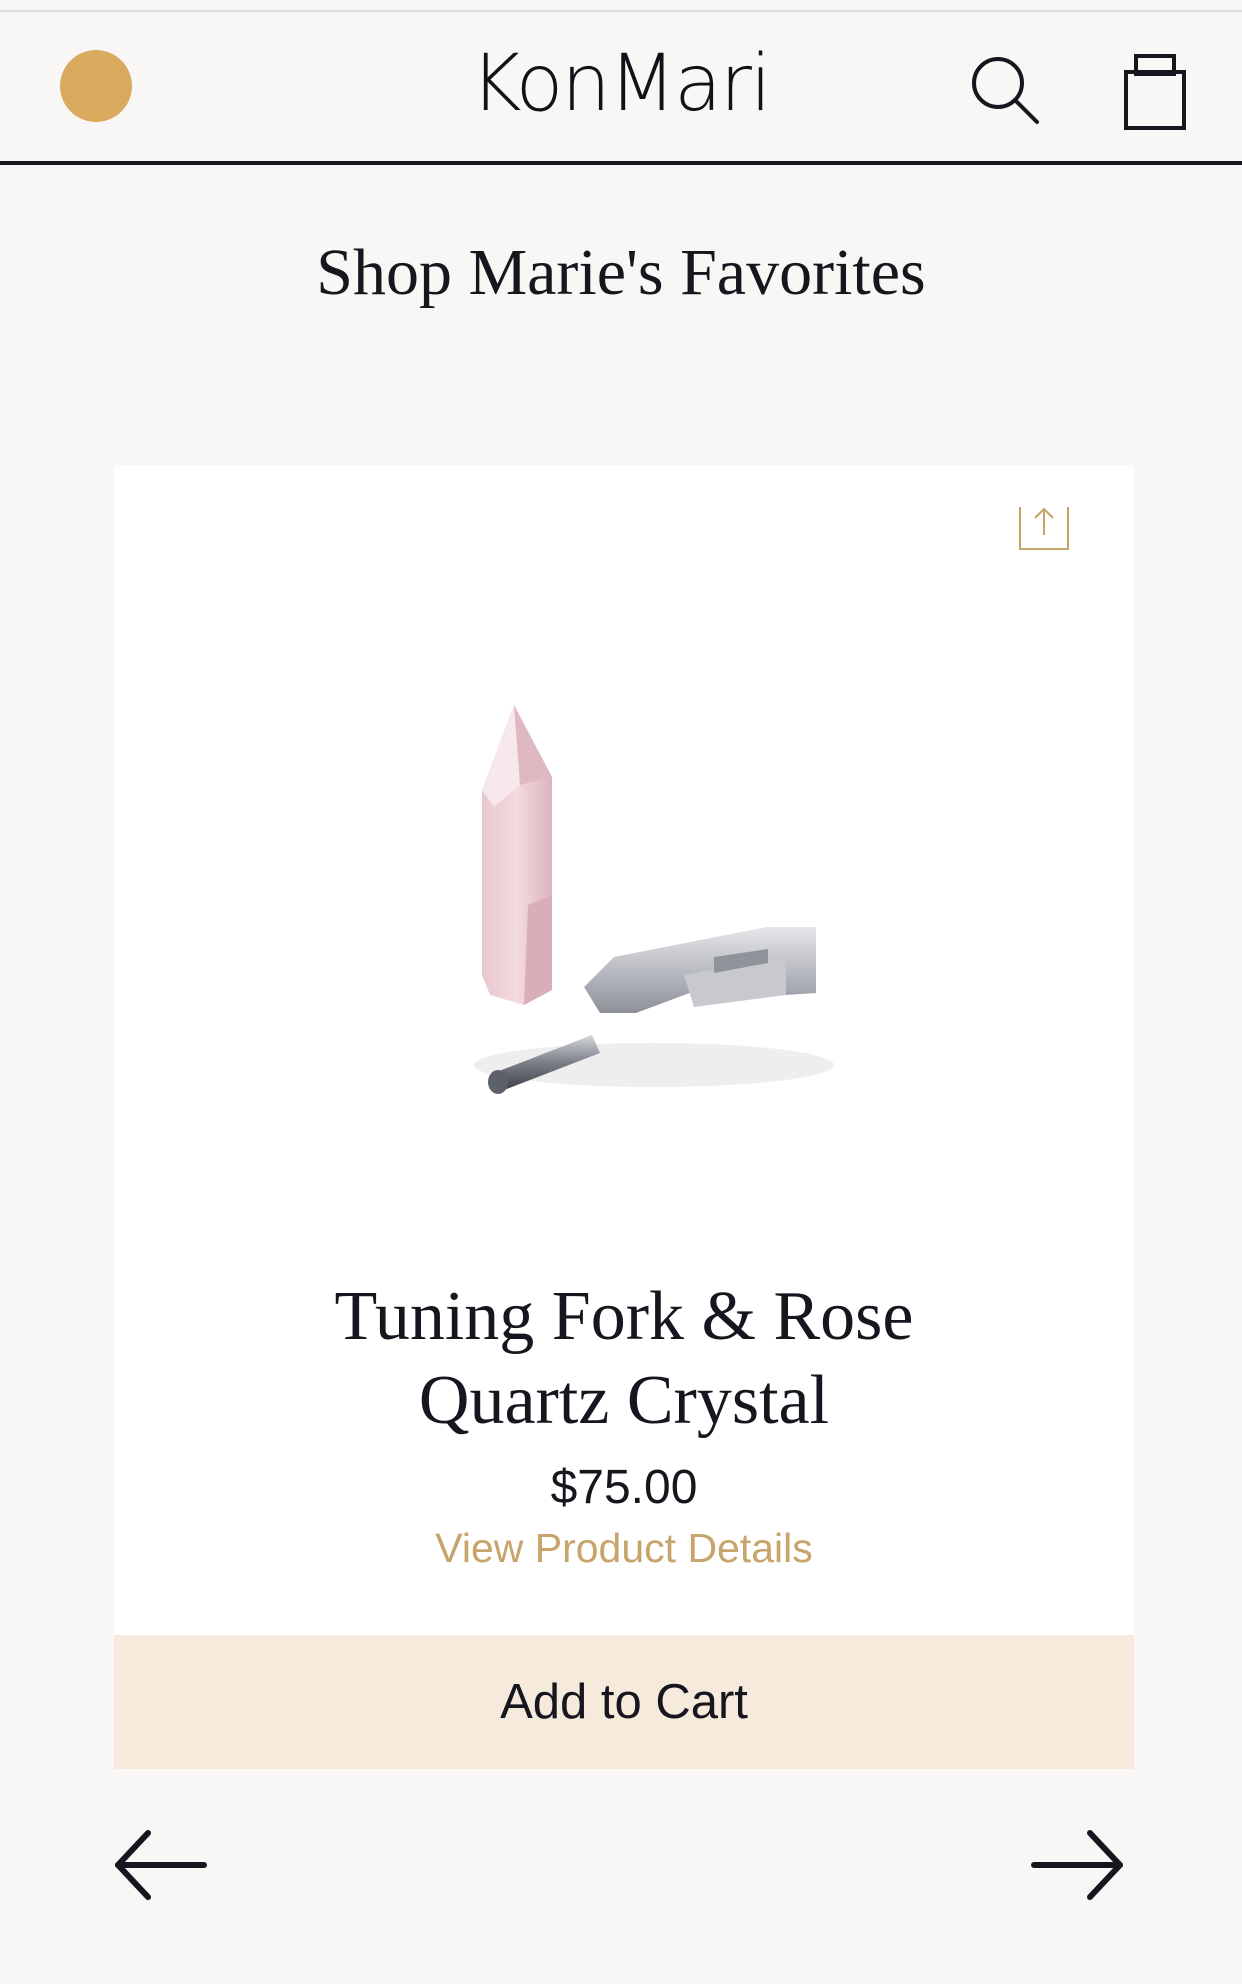 The height and width of the screenshot is (1984, 1242). Describe the element at coordinates (644, 905) in the screenshot. I see `product-image` at that location.